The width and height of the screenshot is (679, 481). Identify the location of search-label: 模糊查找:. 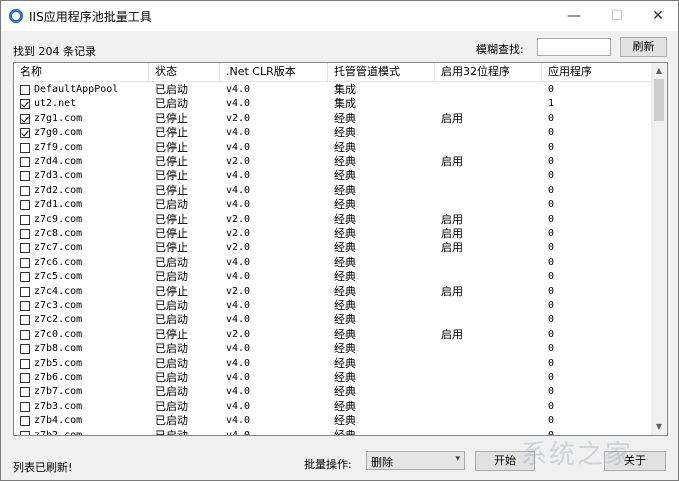
(500, 49).